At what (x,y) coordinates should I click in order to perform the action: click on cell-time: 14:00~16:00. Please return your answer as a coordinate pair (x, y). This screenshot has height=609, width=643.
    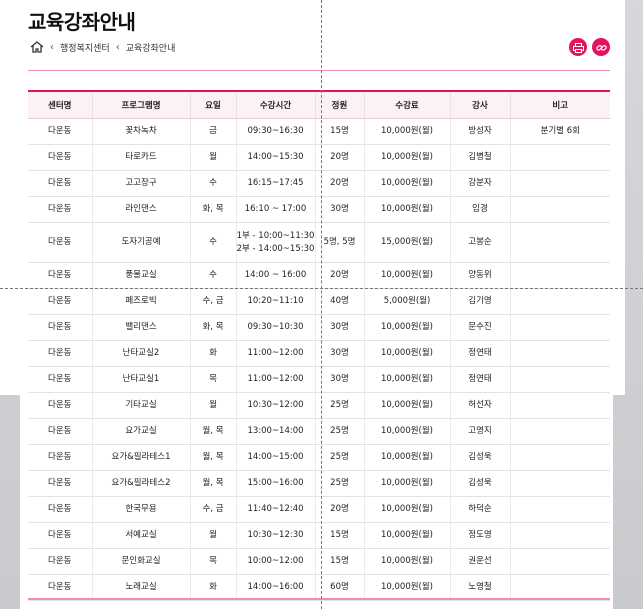
    Looking at the image, I should click on (275, 587).